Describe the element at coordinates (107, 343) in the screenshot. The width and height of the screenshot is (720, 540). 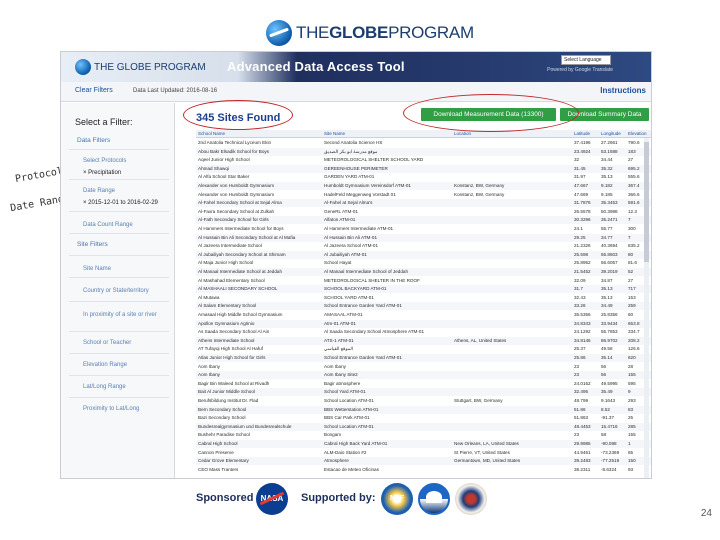
I see `sidebar-filter-item: School or Teacher` at that location.